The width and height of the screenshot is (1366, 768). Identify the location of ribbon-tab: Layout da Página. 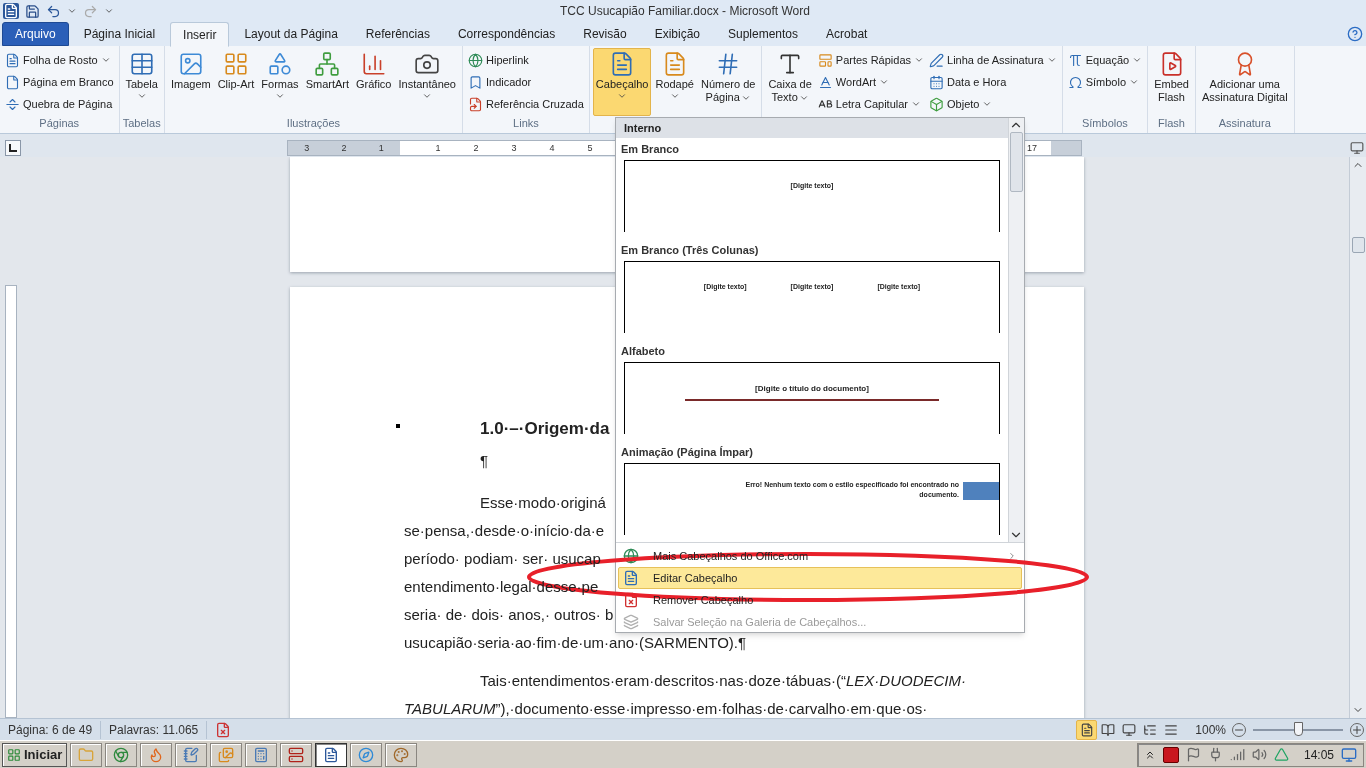
(291, 34).